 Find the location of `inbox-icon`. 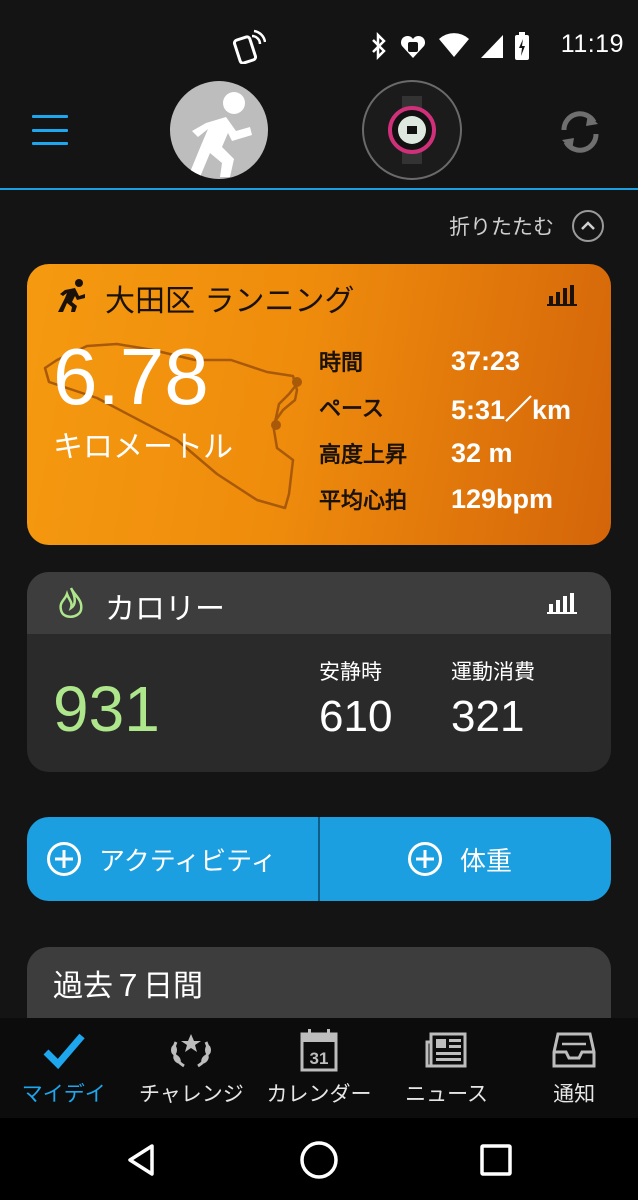

inbox-icon is located at coordinates (574, 1050).